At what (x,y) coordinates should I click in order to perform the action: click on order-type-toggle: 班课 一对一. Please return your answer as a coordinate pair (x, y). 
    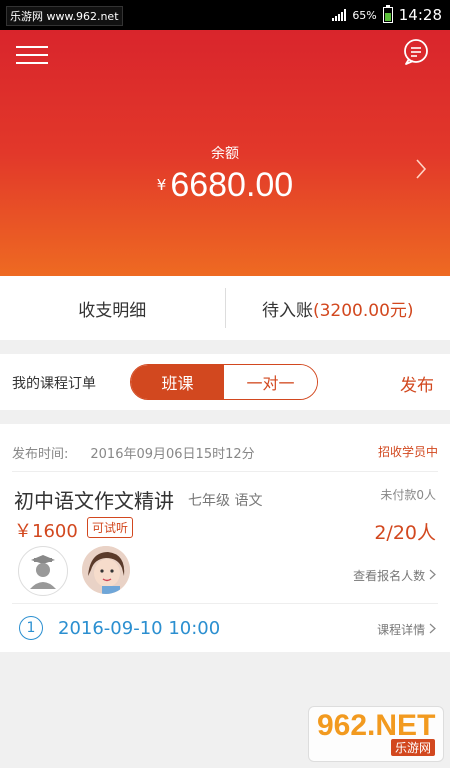
    Looking at the image, I should click on (224, 382).